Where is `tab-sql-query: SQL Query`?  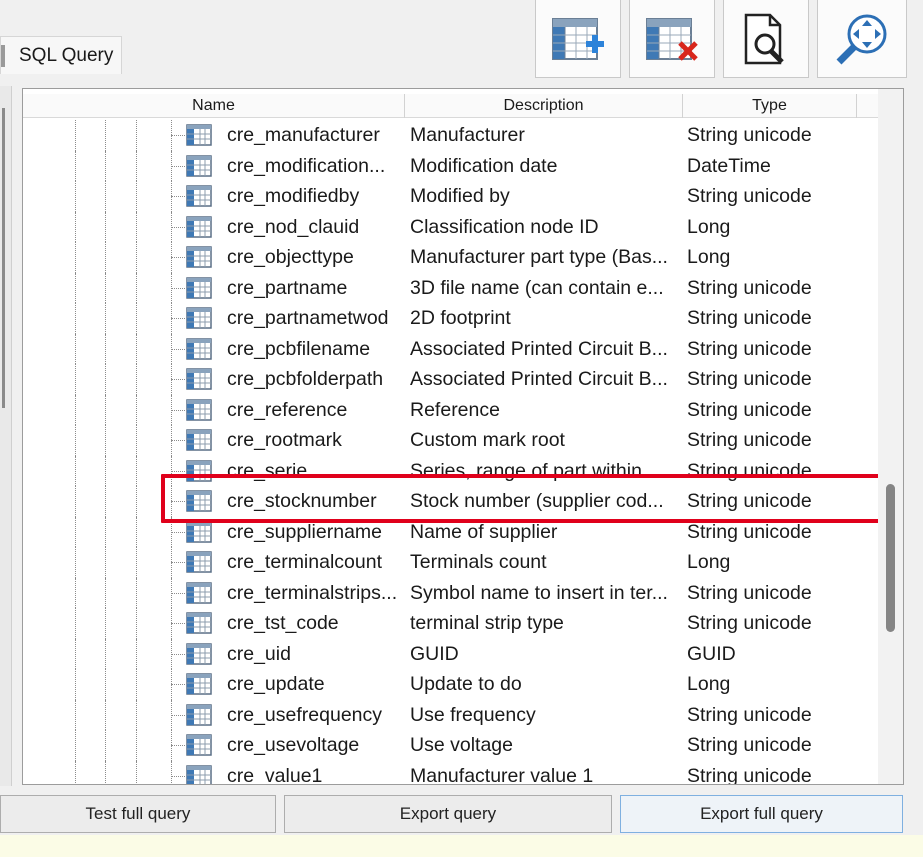 tab-sql-query: SQL Query is located at coordinates (61, 55).